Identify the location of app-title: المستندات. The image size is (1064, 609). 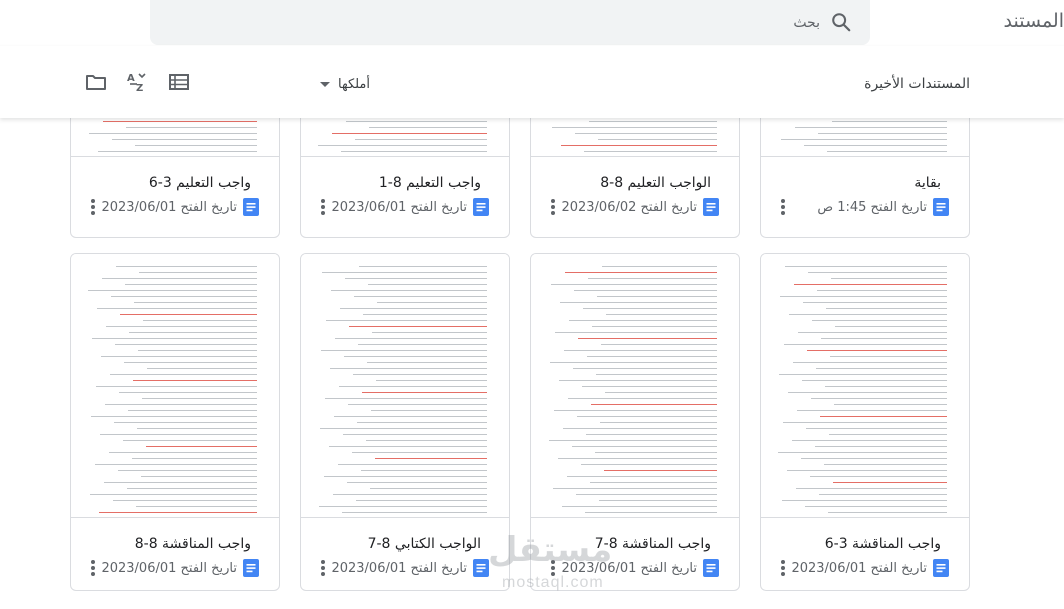
(1034, 21).